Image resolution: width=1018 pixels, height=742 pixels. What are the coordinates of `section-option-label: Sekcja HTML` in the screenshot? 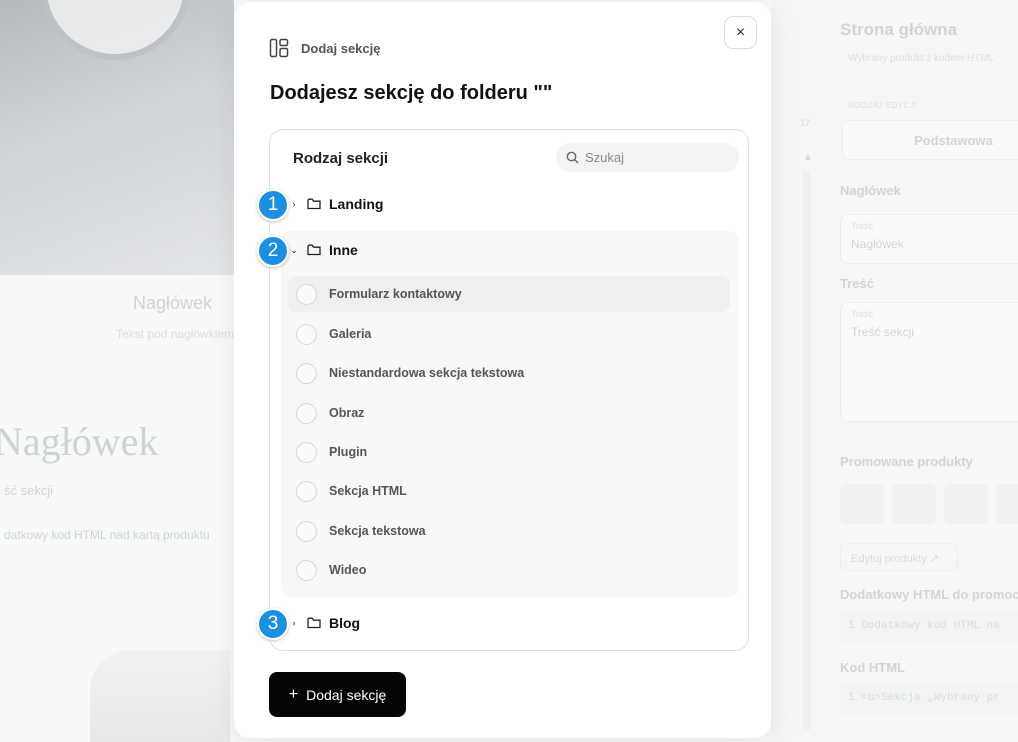 It's located at (368, 491).